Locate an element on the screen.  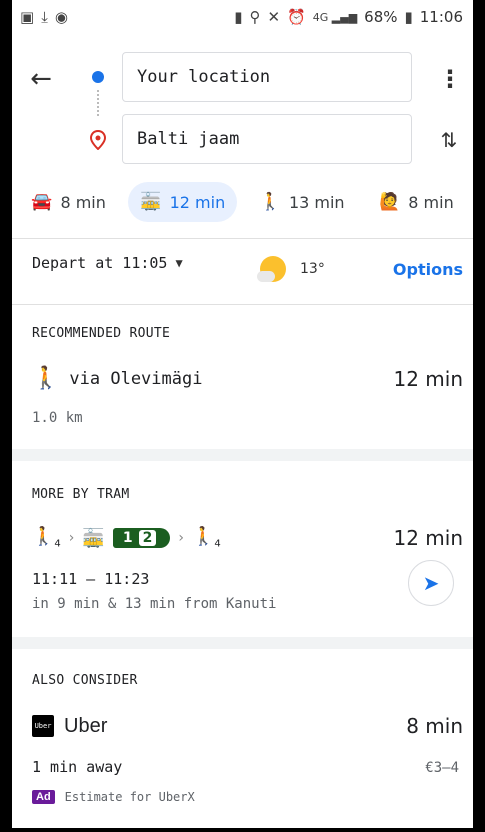
image-icon: ▣ is located at coordinates (27, 16).